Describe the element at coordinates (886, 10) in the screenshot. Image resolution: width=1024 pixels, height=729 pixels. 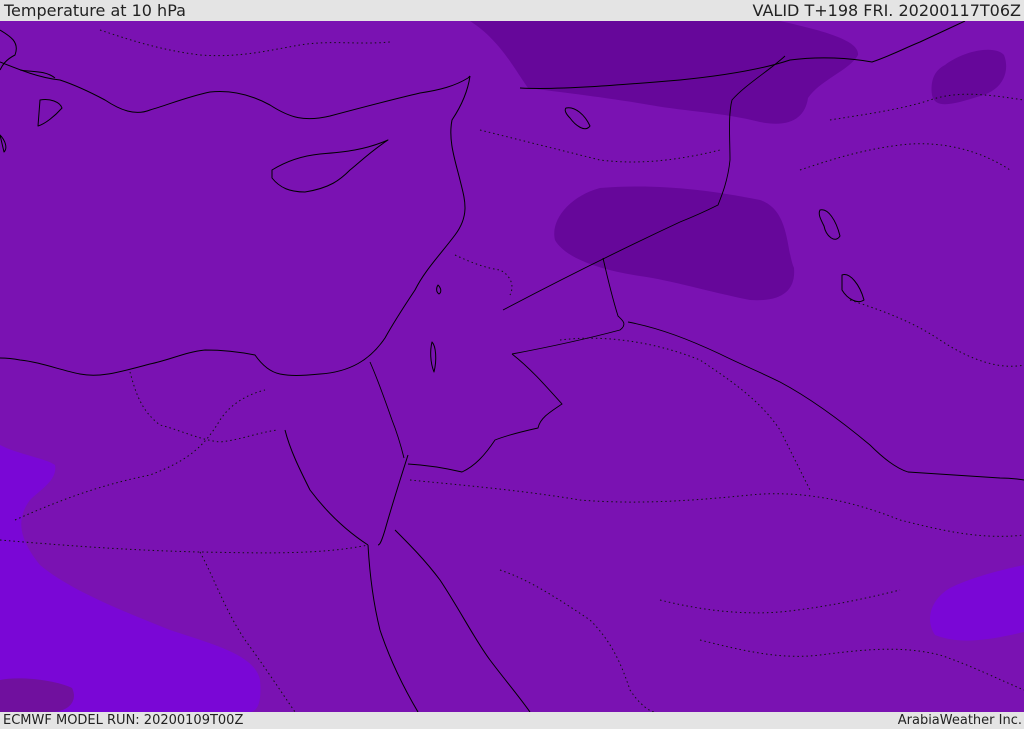
I see `valid-time-label: VALID T+198 FRI. 20200117T06Z` at that location.